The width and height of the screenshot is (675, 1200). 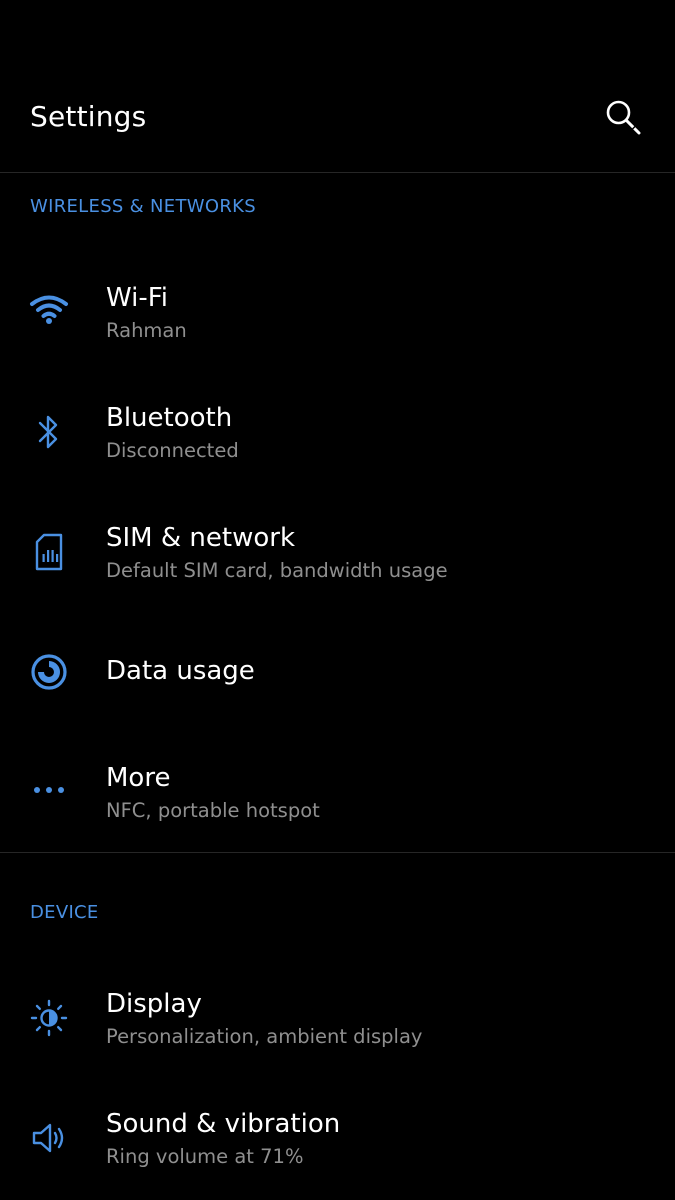 What do you see at coordinates (49, 1138) in the screenshot?
I see `volume-icon` at bounding box center [49, 1138].